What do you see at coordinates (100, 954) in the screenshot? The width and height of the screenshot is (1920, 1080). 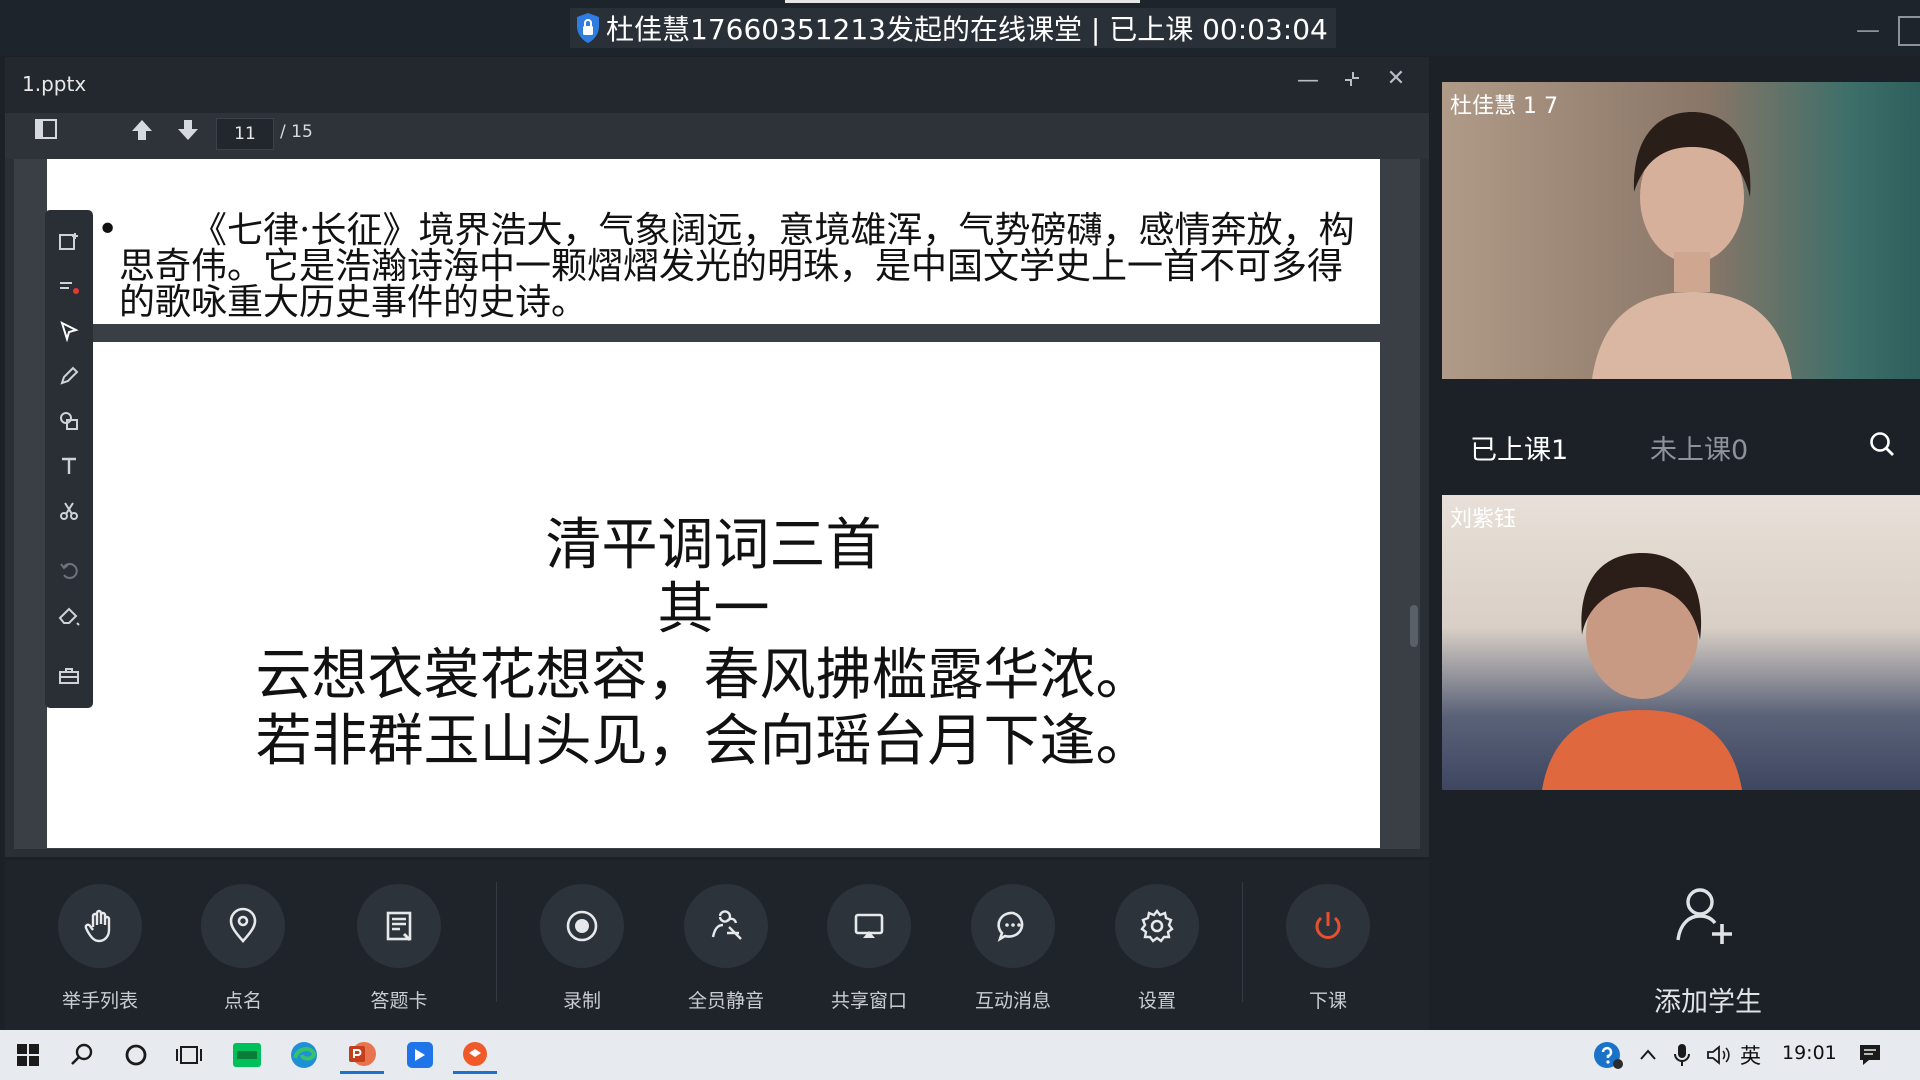 I see `hand-raise-list-button: 举手列表` at bounding box center [100, 954].